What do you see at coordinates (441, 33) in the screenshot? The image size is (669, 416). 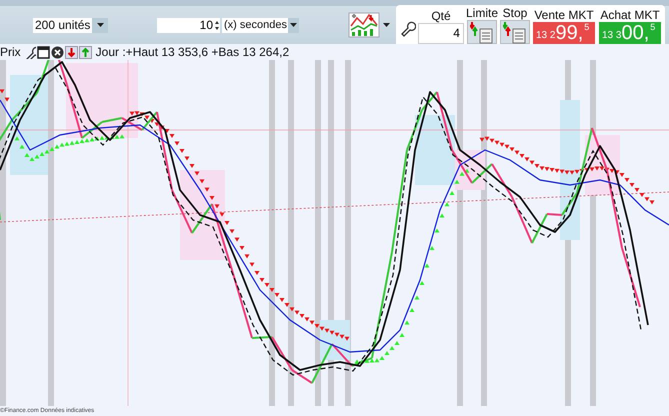 I see `quantity-field: 4` at bounding box center [441, 33].